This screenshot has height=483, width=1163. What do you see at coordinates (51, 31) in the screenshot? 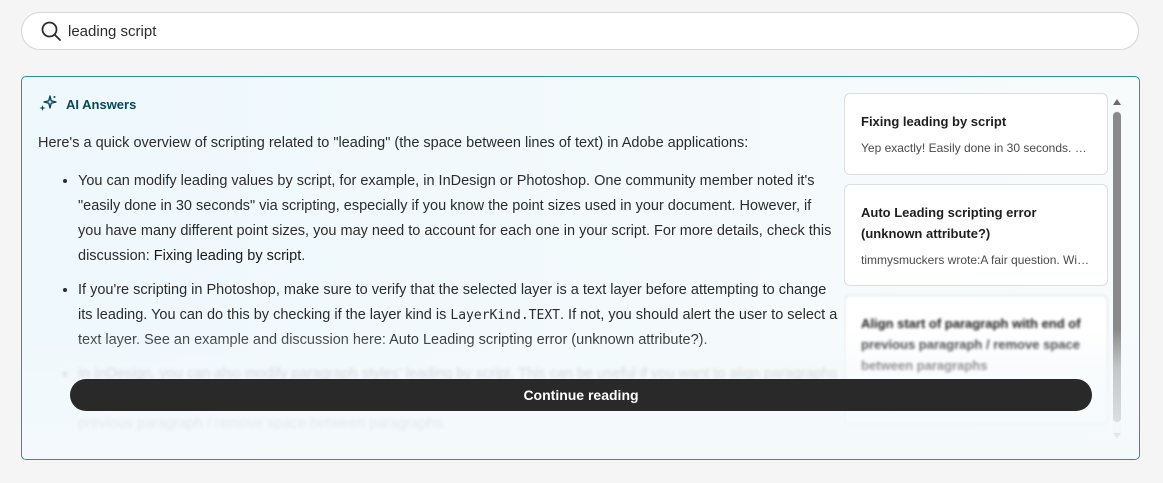
I see `search-icon` at bounding box center [51, 31].